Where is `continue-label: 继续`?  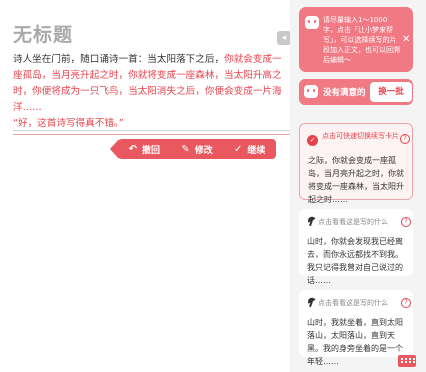
continue-label: 继续 is located at coordinates (256, 150).